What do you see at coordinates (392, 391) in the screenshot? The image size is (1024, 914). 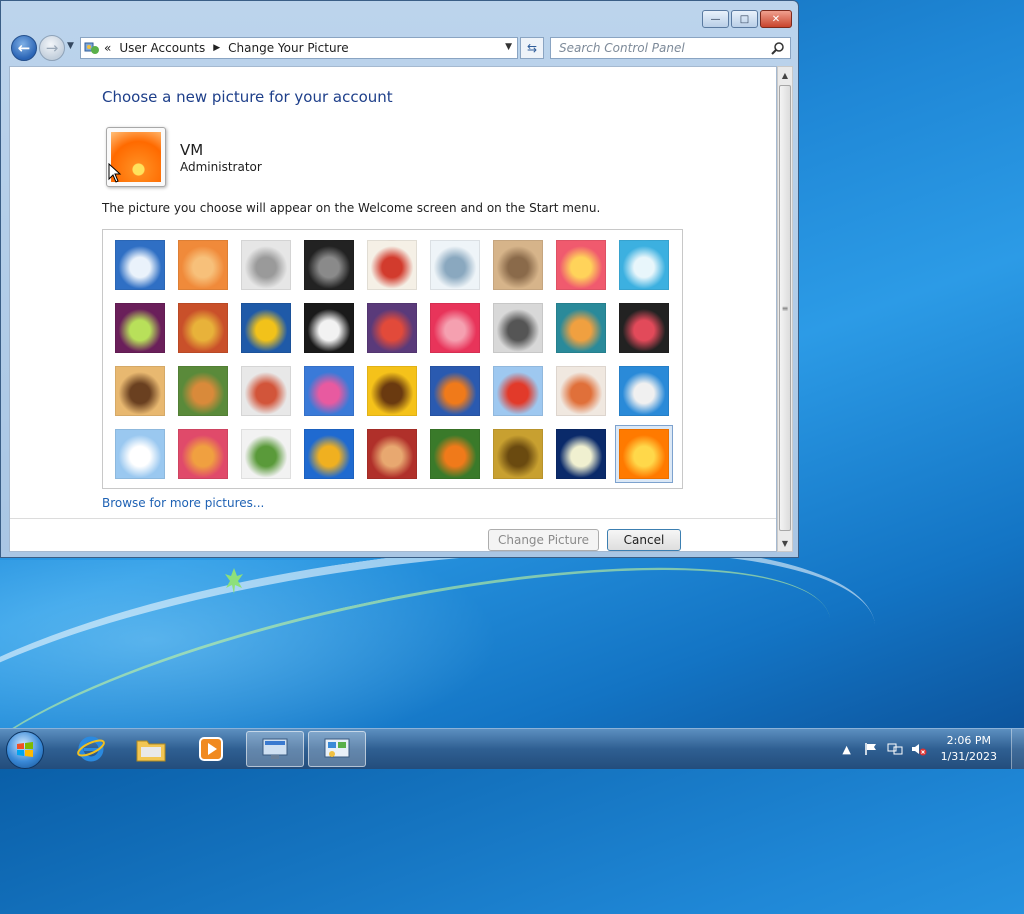 I see `picture-tile-sunflower` at bounding box center [392, 391].